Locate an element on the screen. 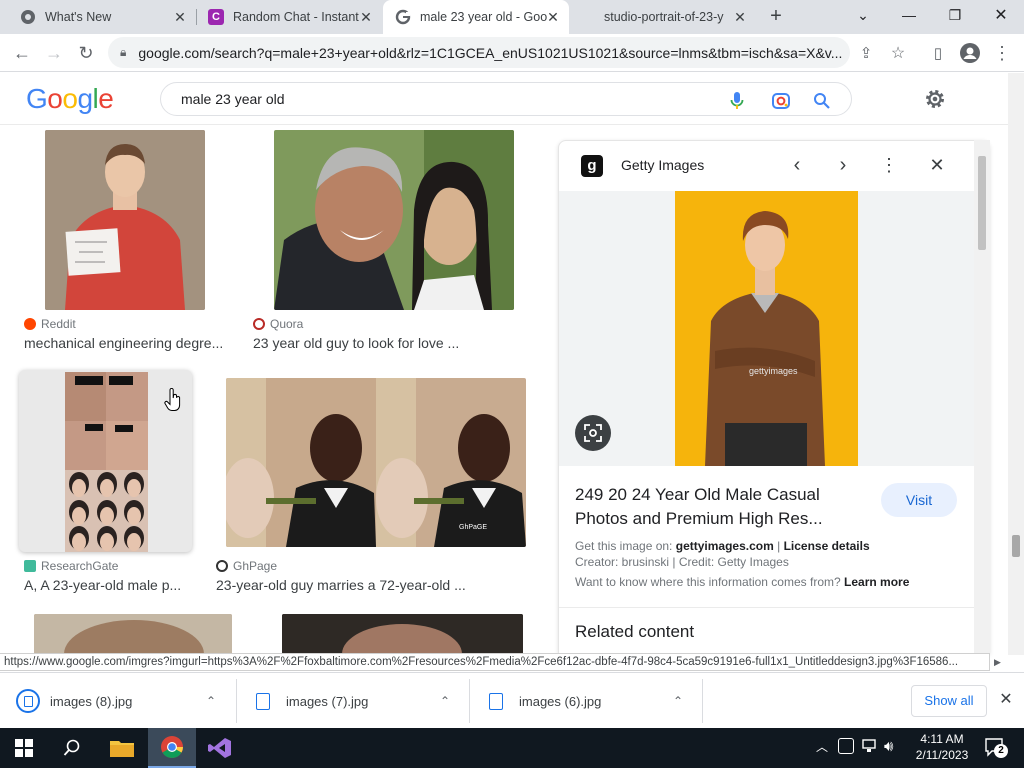  tab-studio-portrait: studio-portrait-of-23-y ✕ is located at coordinates (663, 17).